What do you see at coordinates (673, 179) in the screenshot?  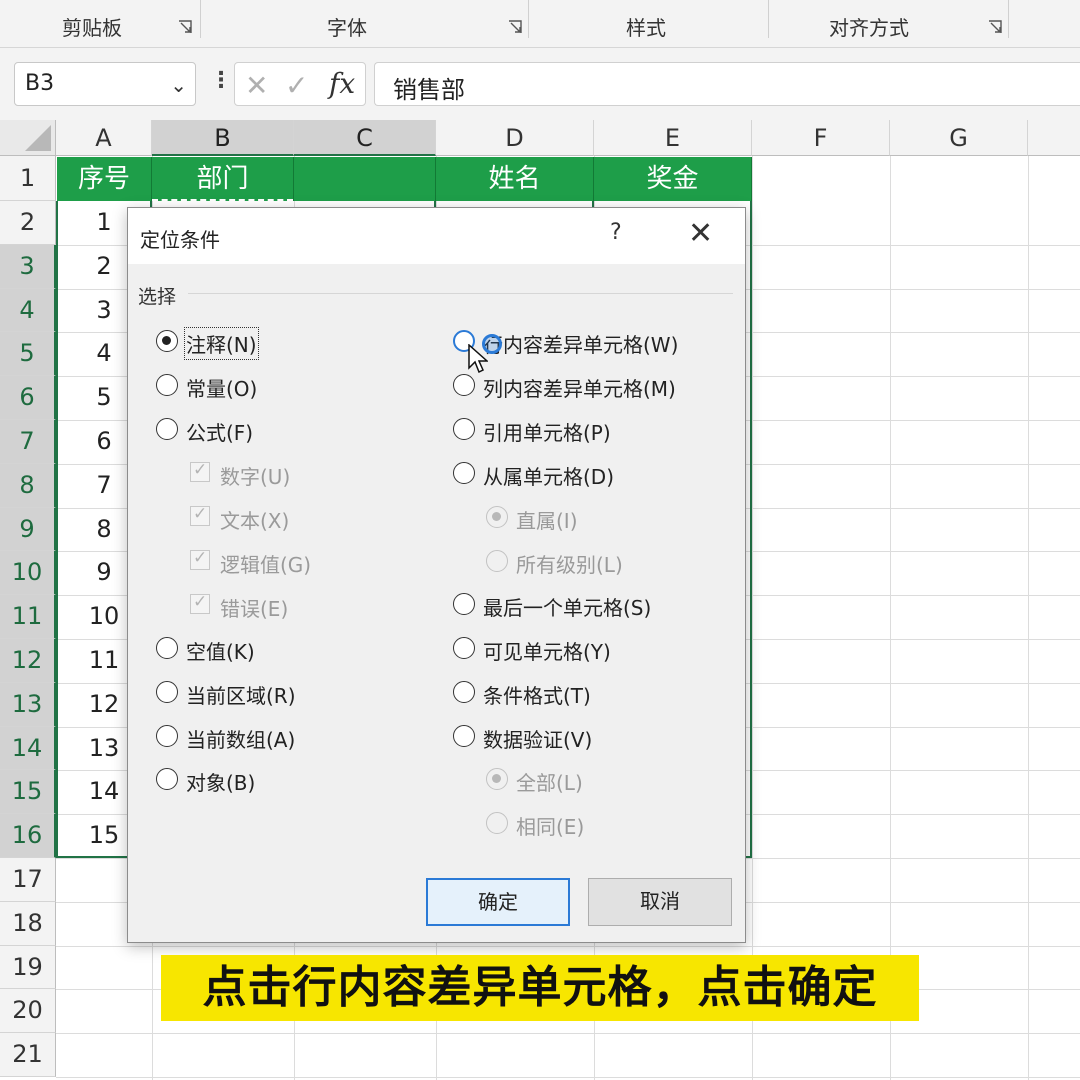 I see `header-cell-bonus: 奖金` at bounding box center [673, 179].